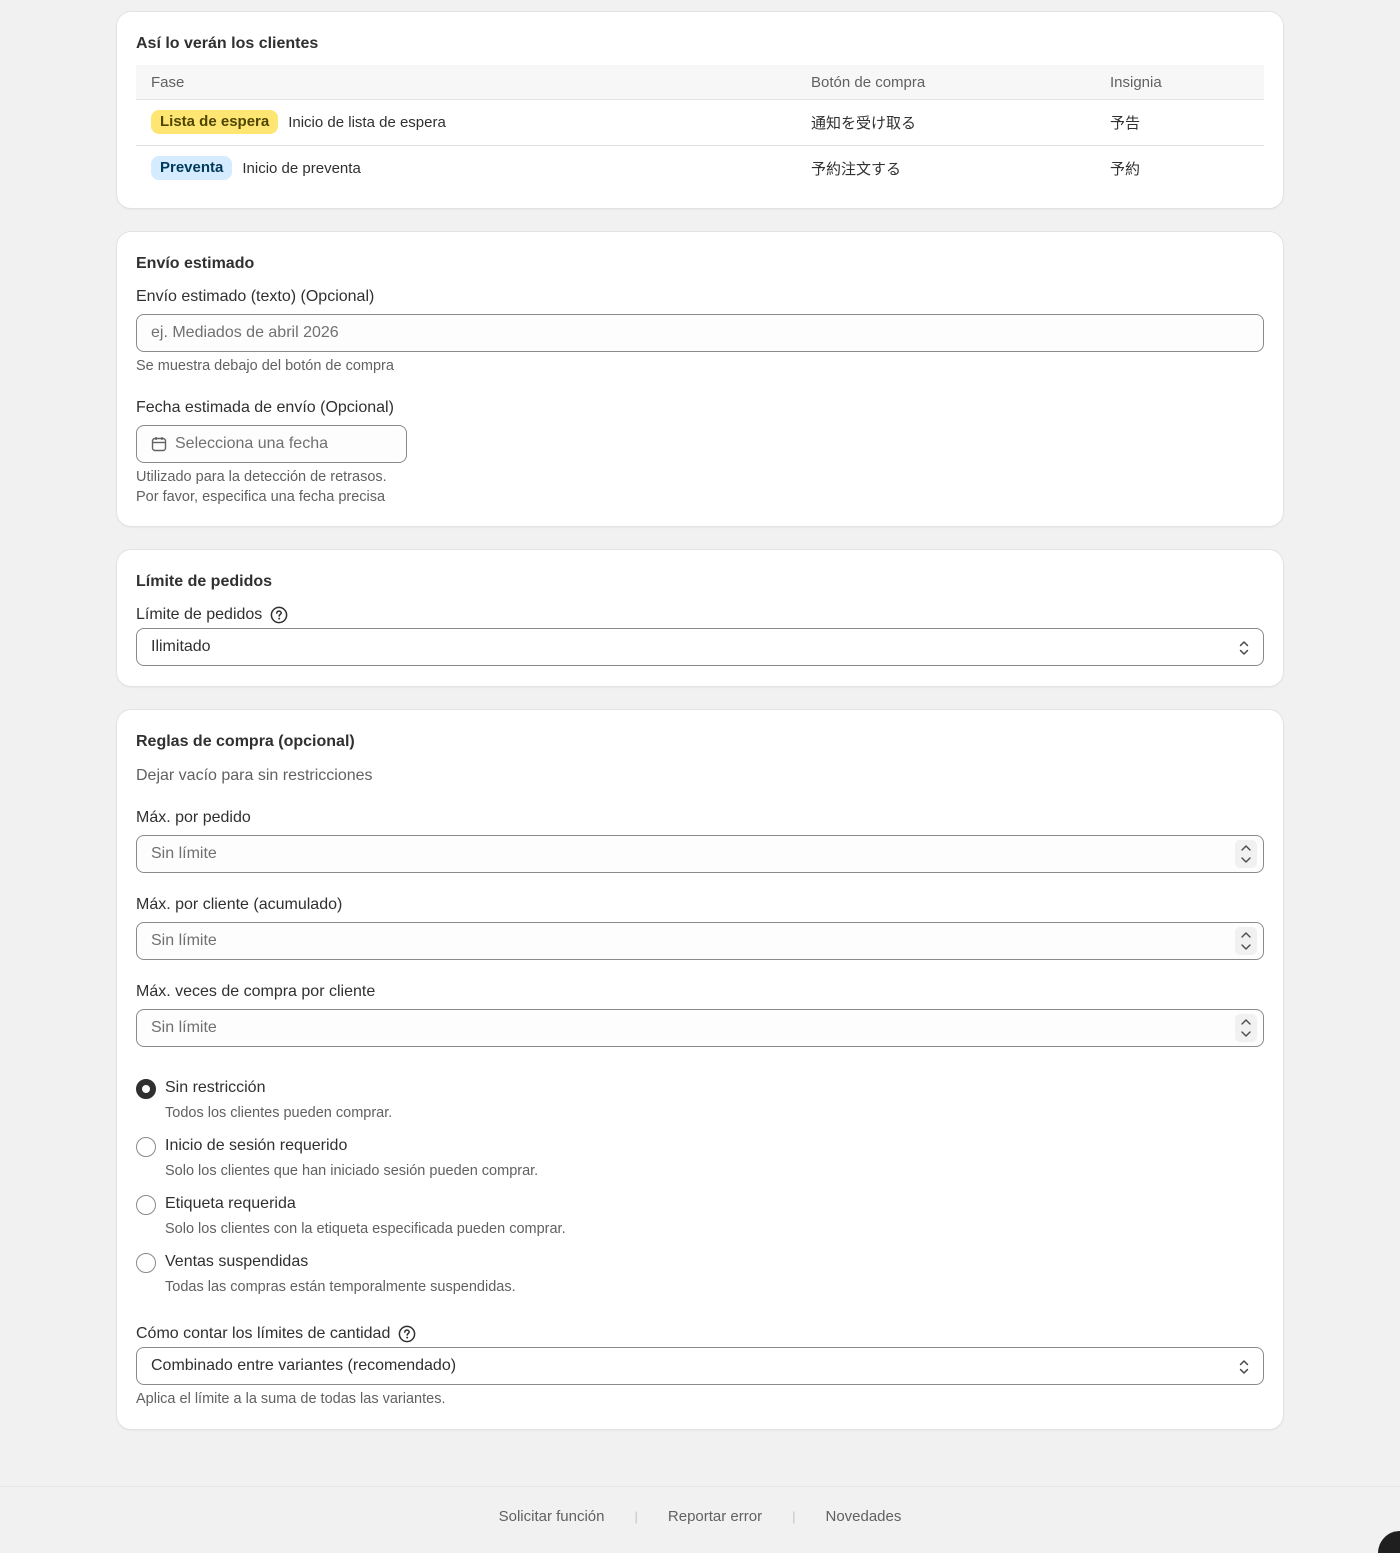 This screenshot has width=1400, height=1553. I want to click on status-badge-preorder: Preventa, so click(192, 168).